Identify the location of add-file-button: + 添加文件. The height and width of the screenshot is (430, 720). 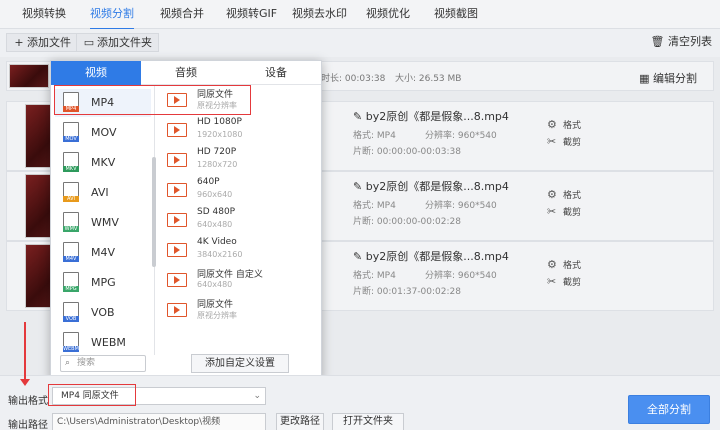
(42, 42).